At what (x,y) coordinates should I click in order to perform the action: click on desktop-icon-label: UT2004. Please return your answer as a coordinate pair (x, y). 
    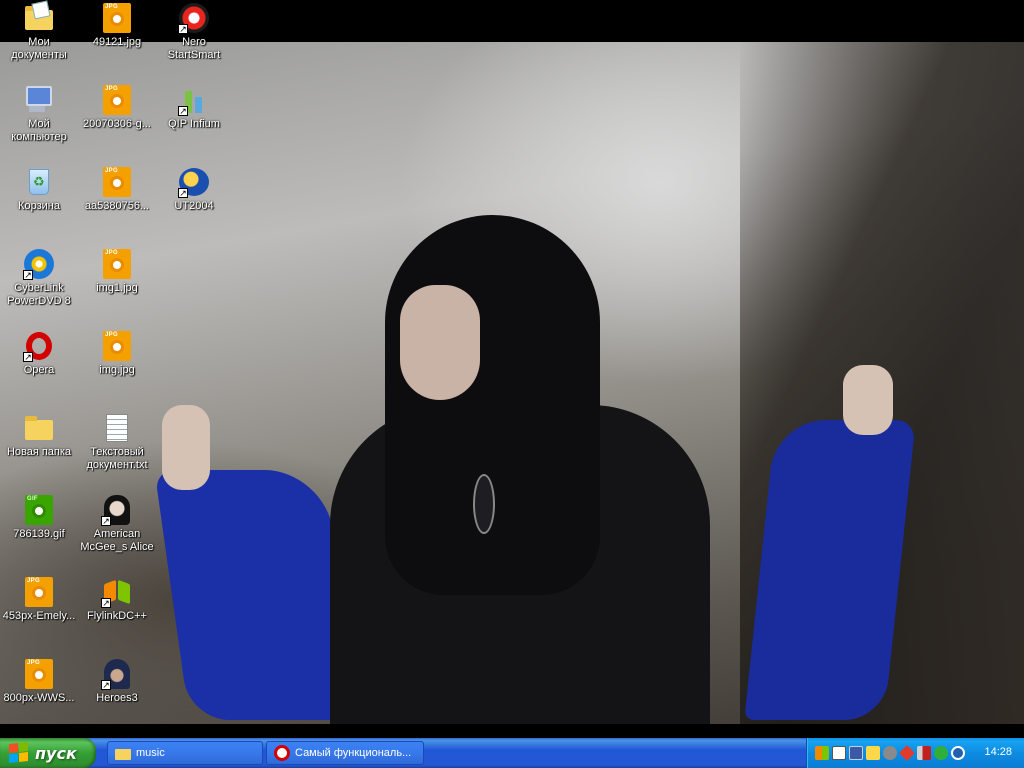
    Looking at the image, I should click on (194, 206).